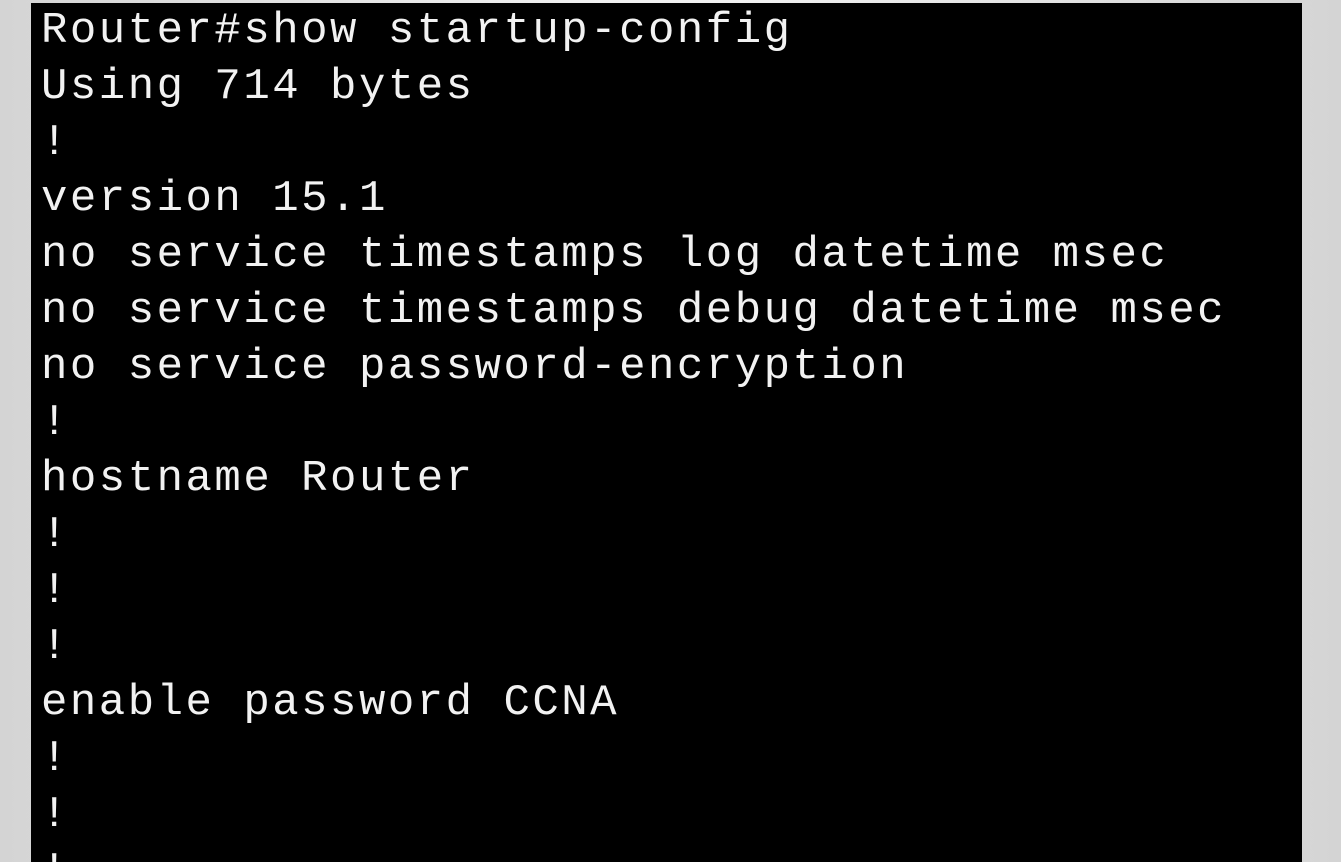 The width and height of the screenshot is (1341, 862). What do you see at coordinates (258, 479) in the screenshot?
I see `terminal-line: hostname Router` at bounding box center [258, 479].